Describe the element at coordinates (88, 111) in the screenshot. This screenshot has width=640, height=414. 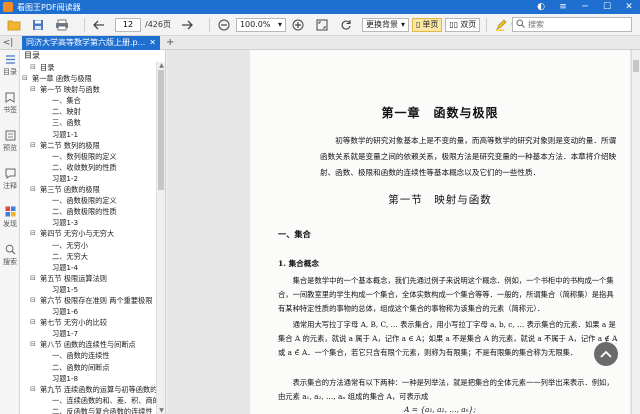
I see `outline-item: 二、映射` at that location.